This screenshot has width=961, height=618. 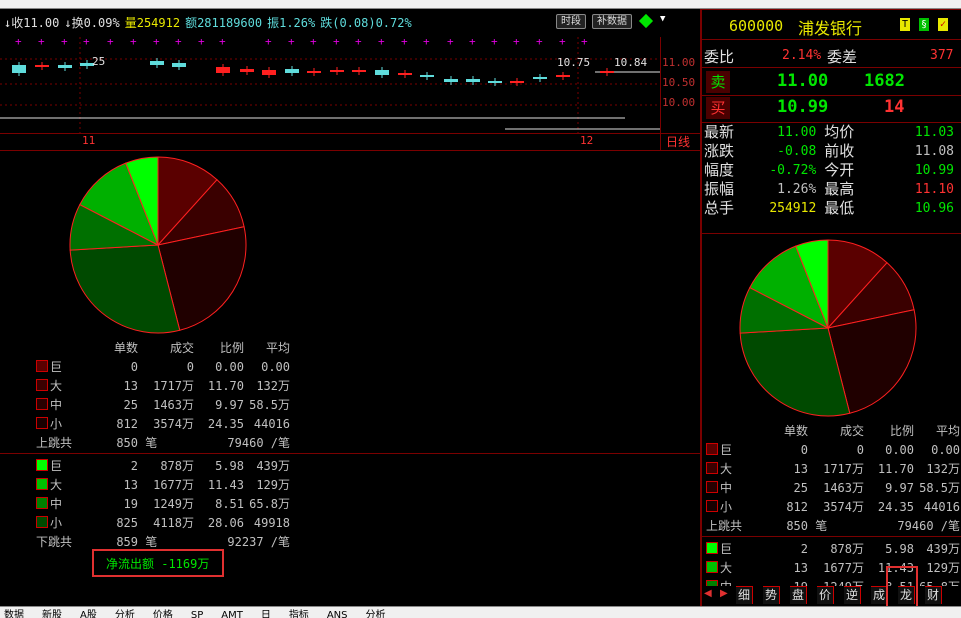 I want to click on bottom-tab-bar: ◀ ▶ 细势盘价逆成龙财, so click(x=831, y=595).